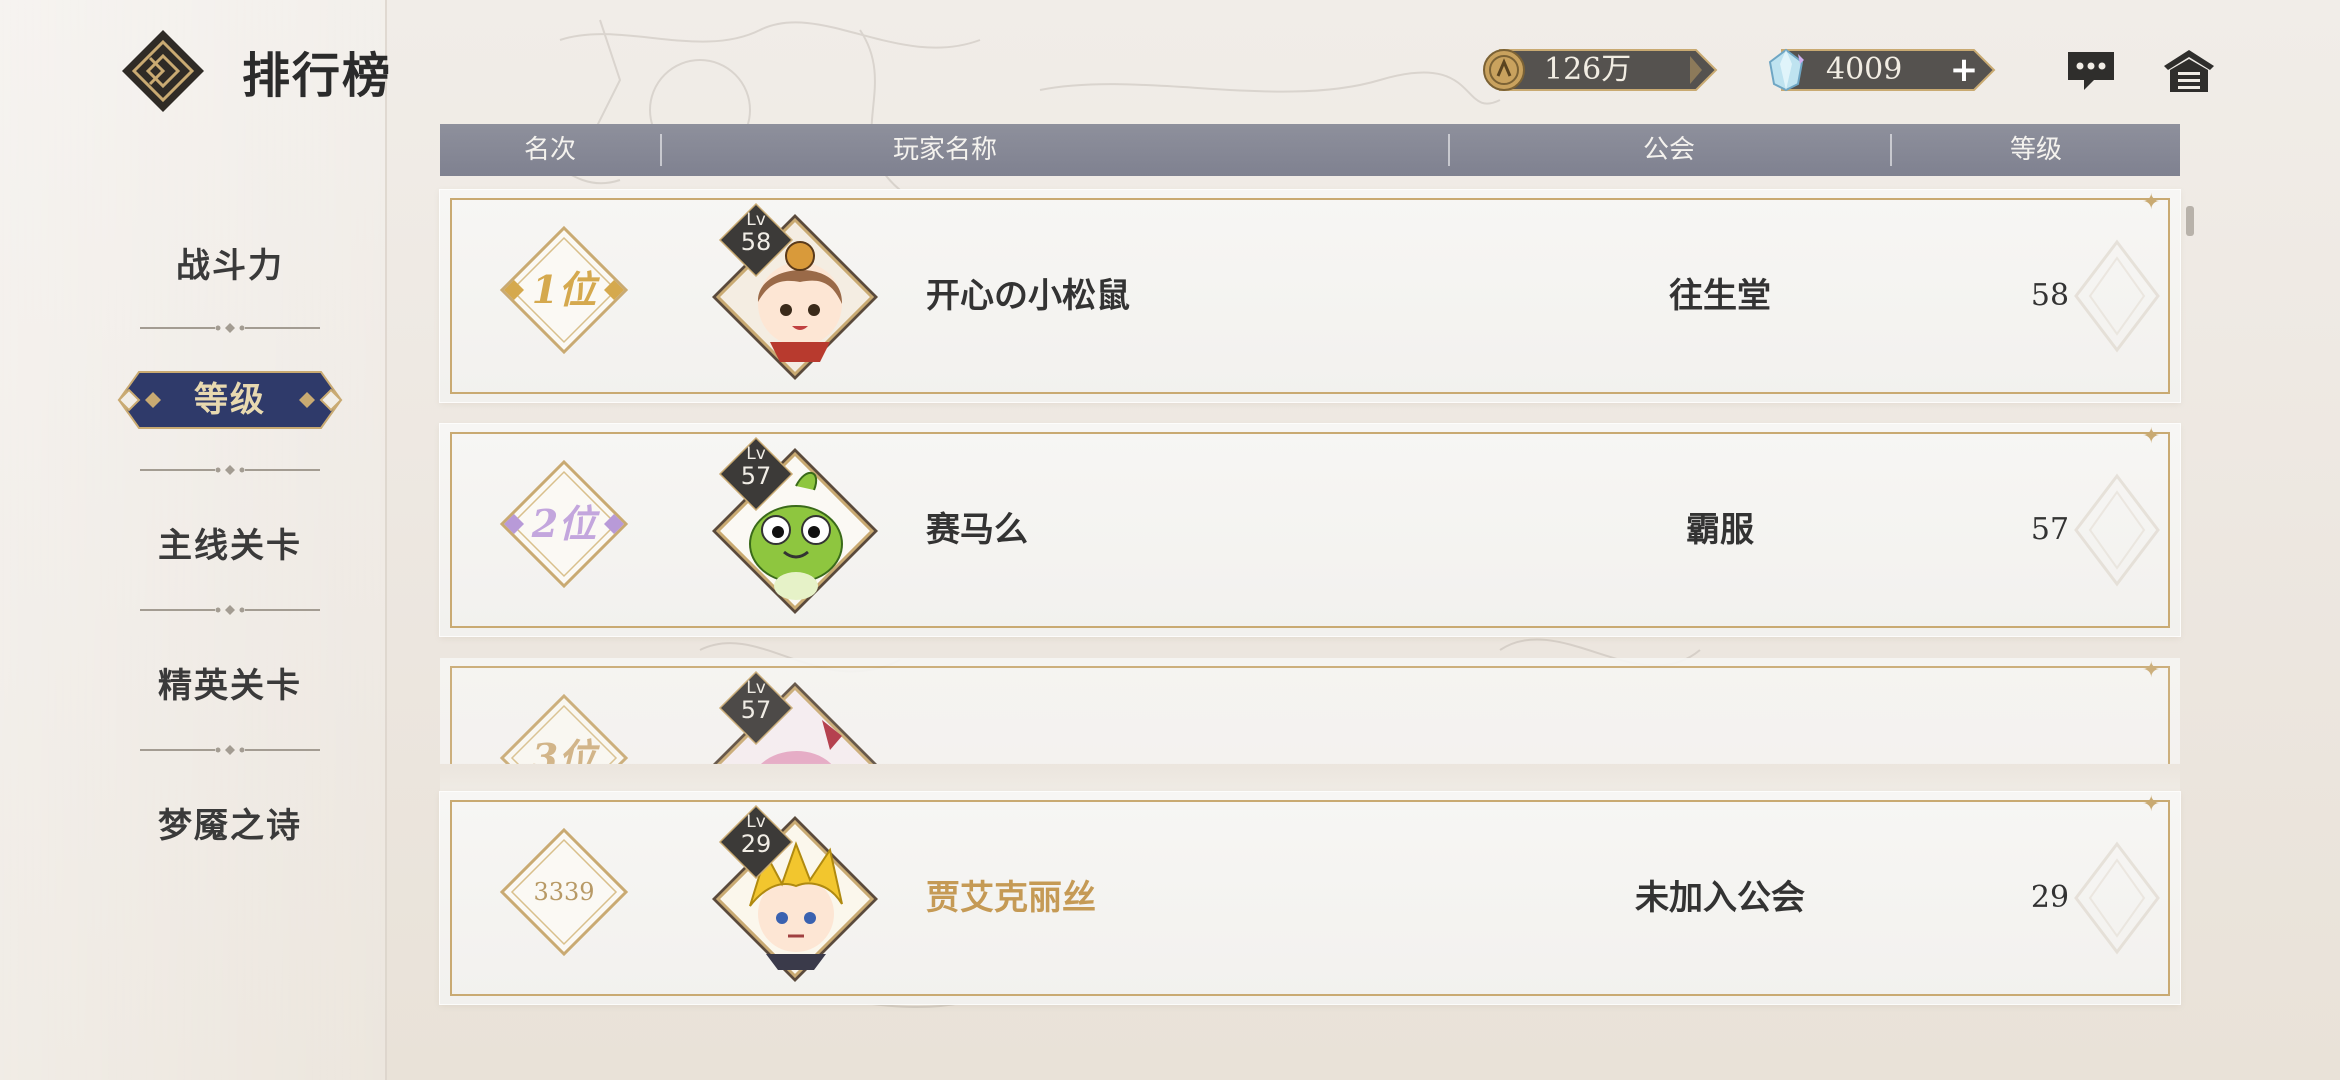 This screenshot has width=2340, height=1080. Describe the element at coordinates (230, 542) in the screenshot. I see `sidebar-item-main-stage: 主线关卡` at that location.